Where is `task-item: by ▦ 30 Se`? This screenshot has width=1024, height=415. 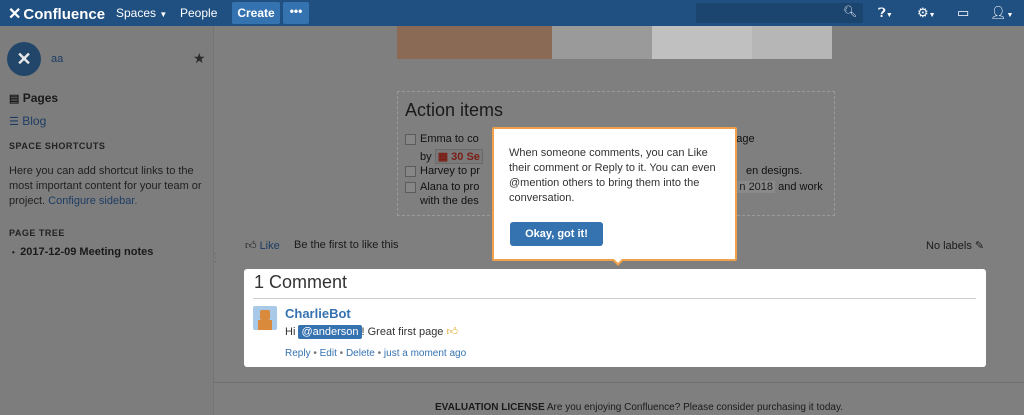 task-item: by ▦ 30 Se is located at coordinates (451, 156).